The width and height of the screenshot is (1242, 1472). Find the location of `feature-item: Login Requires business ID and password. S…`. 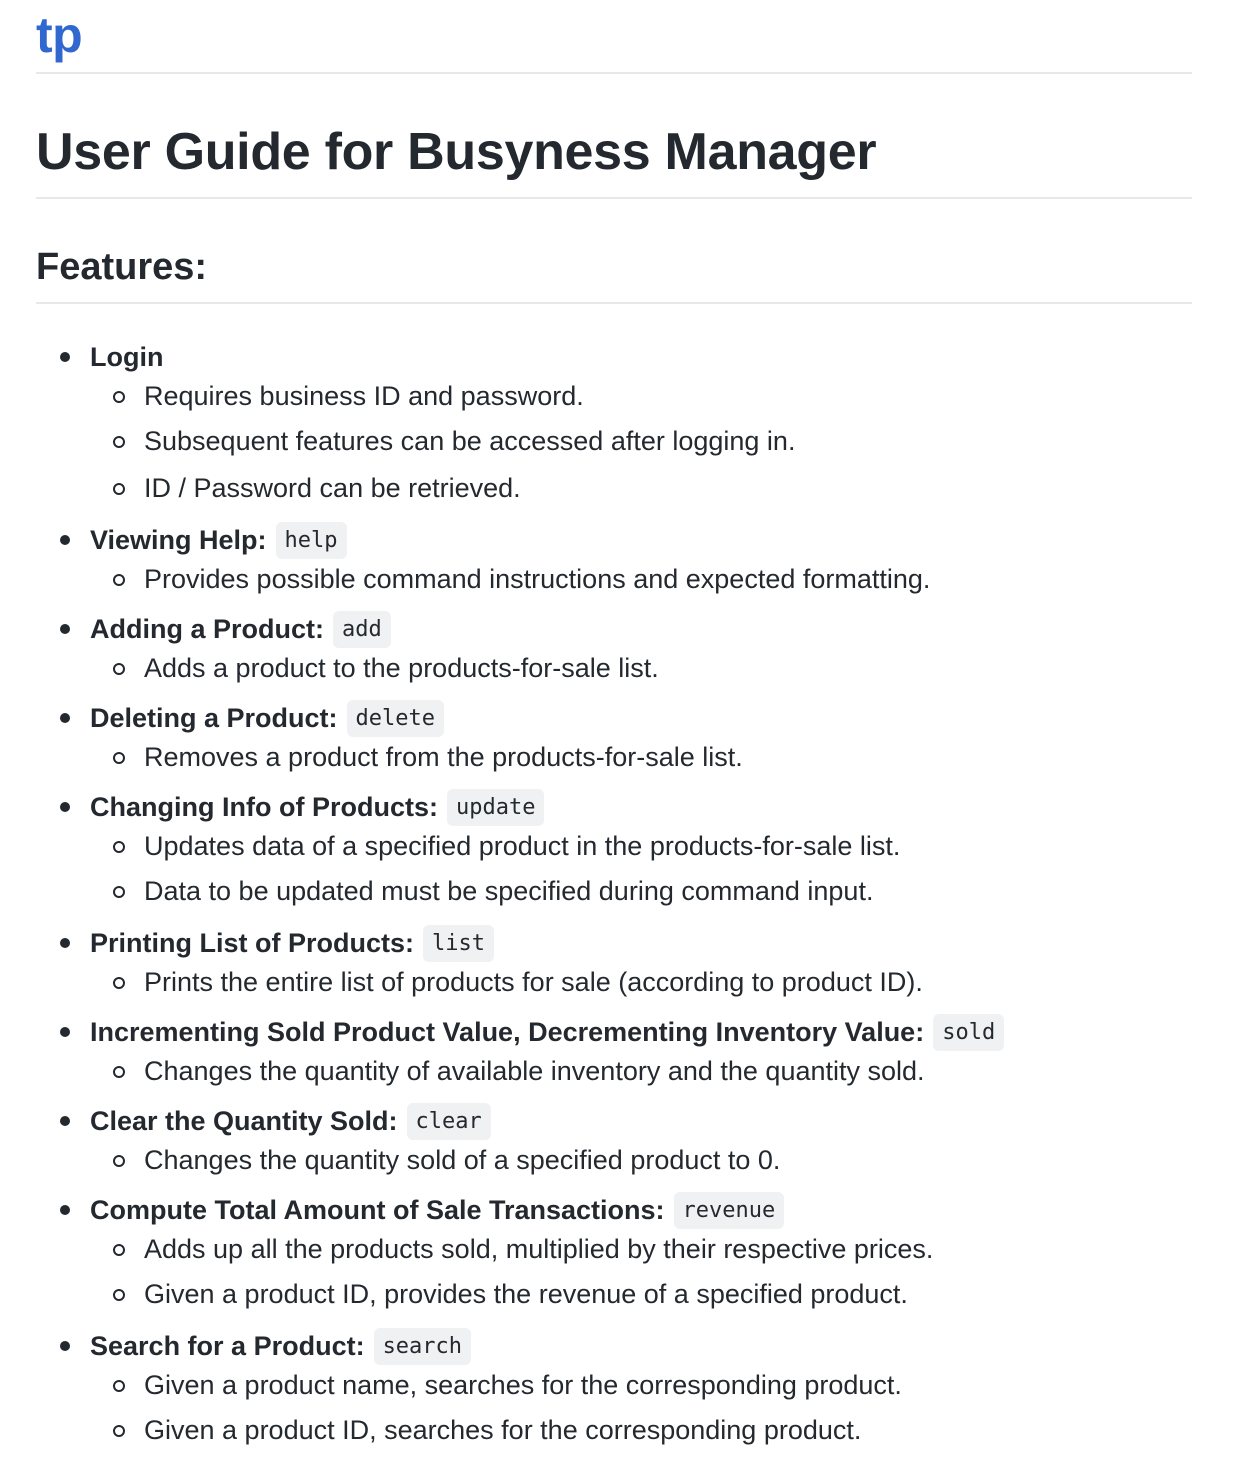

feature-item: Login Requires business ID and password. S… is located at coordinates (614, 425).